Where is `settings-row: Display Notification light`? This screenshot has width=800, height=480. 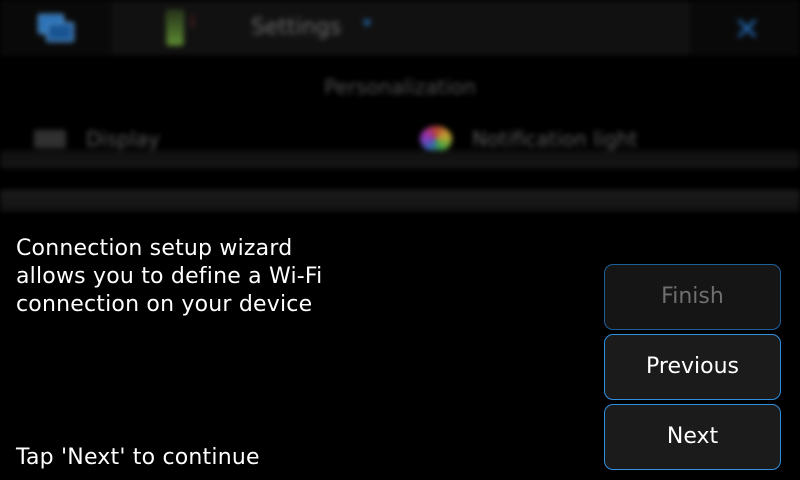
settings-row: Display Notification light is located at coordinates (400, 135).